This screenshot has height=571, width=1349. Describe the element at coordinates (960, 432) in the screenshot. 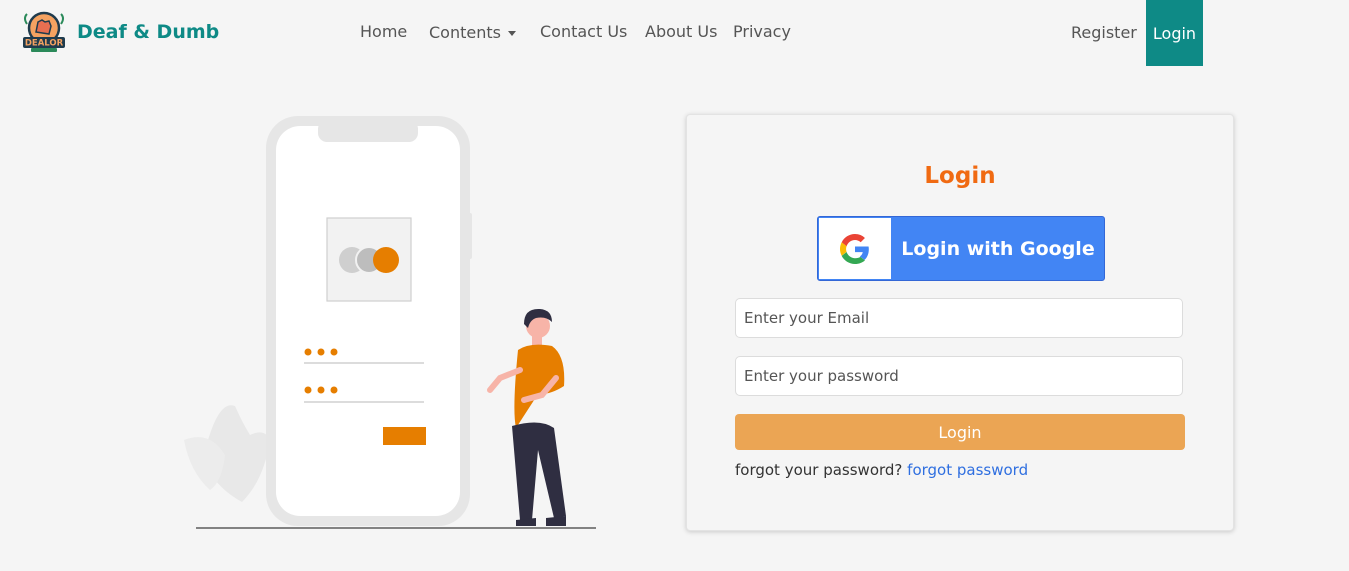

I see `login-submit-button: Login` at that location.